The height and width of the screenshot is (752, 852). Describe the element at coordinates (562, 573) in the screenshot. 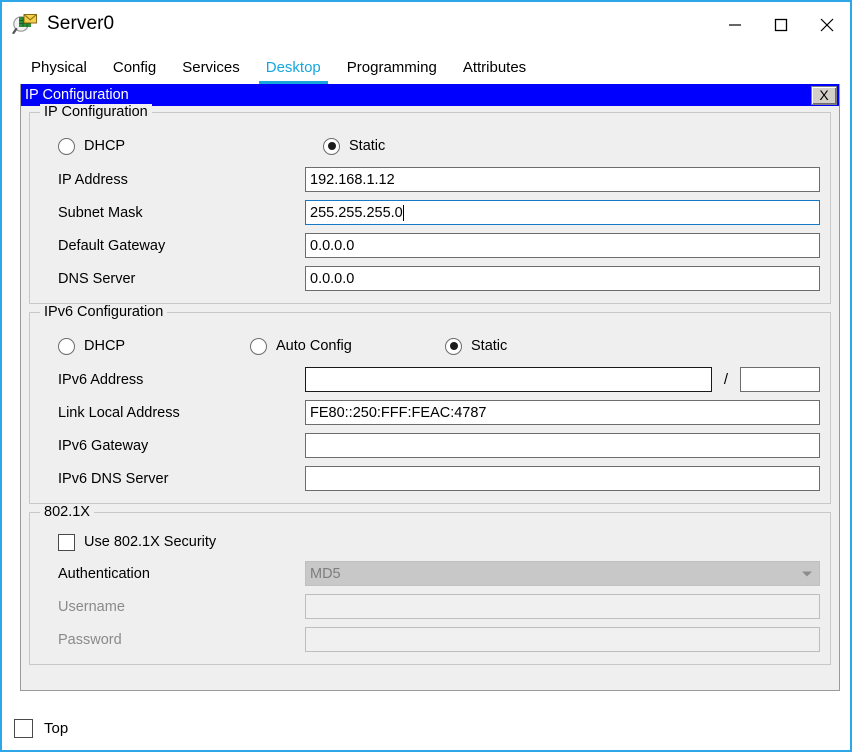

I see `authentication-select: MD5` at that location.